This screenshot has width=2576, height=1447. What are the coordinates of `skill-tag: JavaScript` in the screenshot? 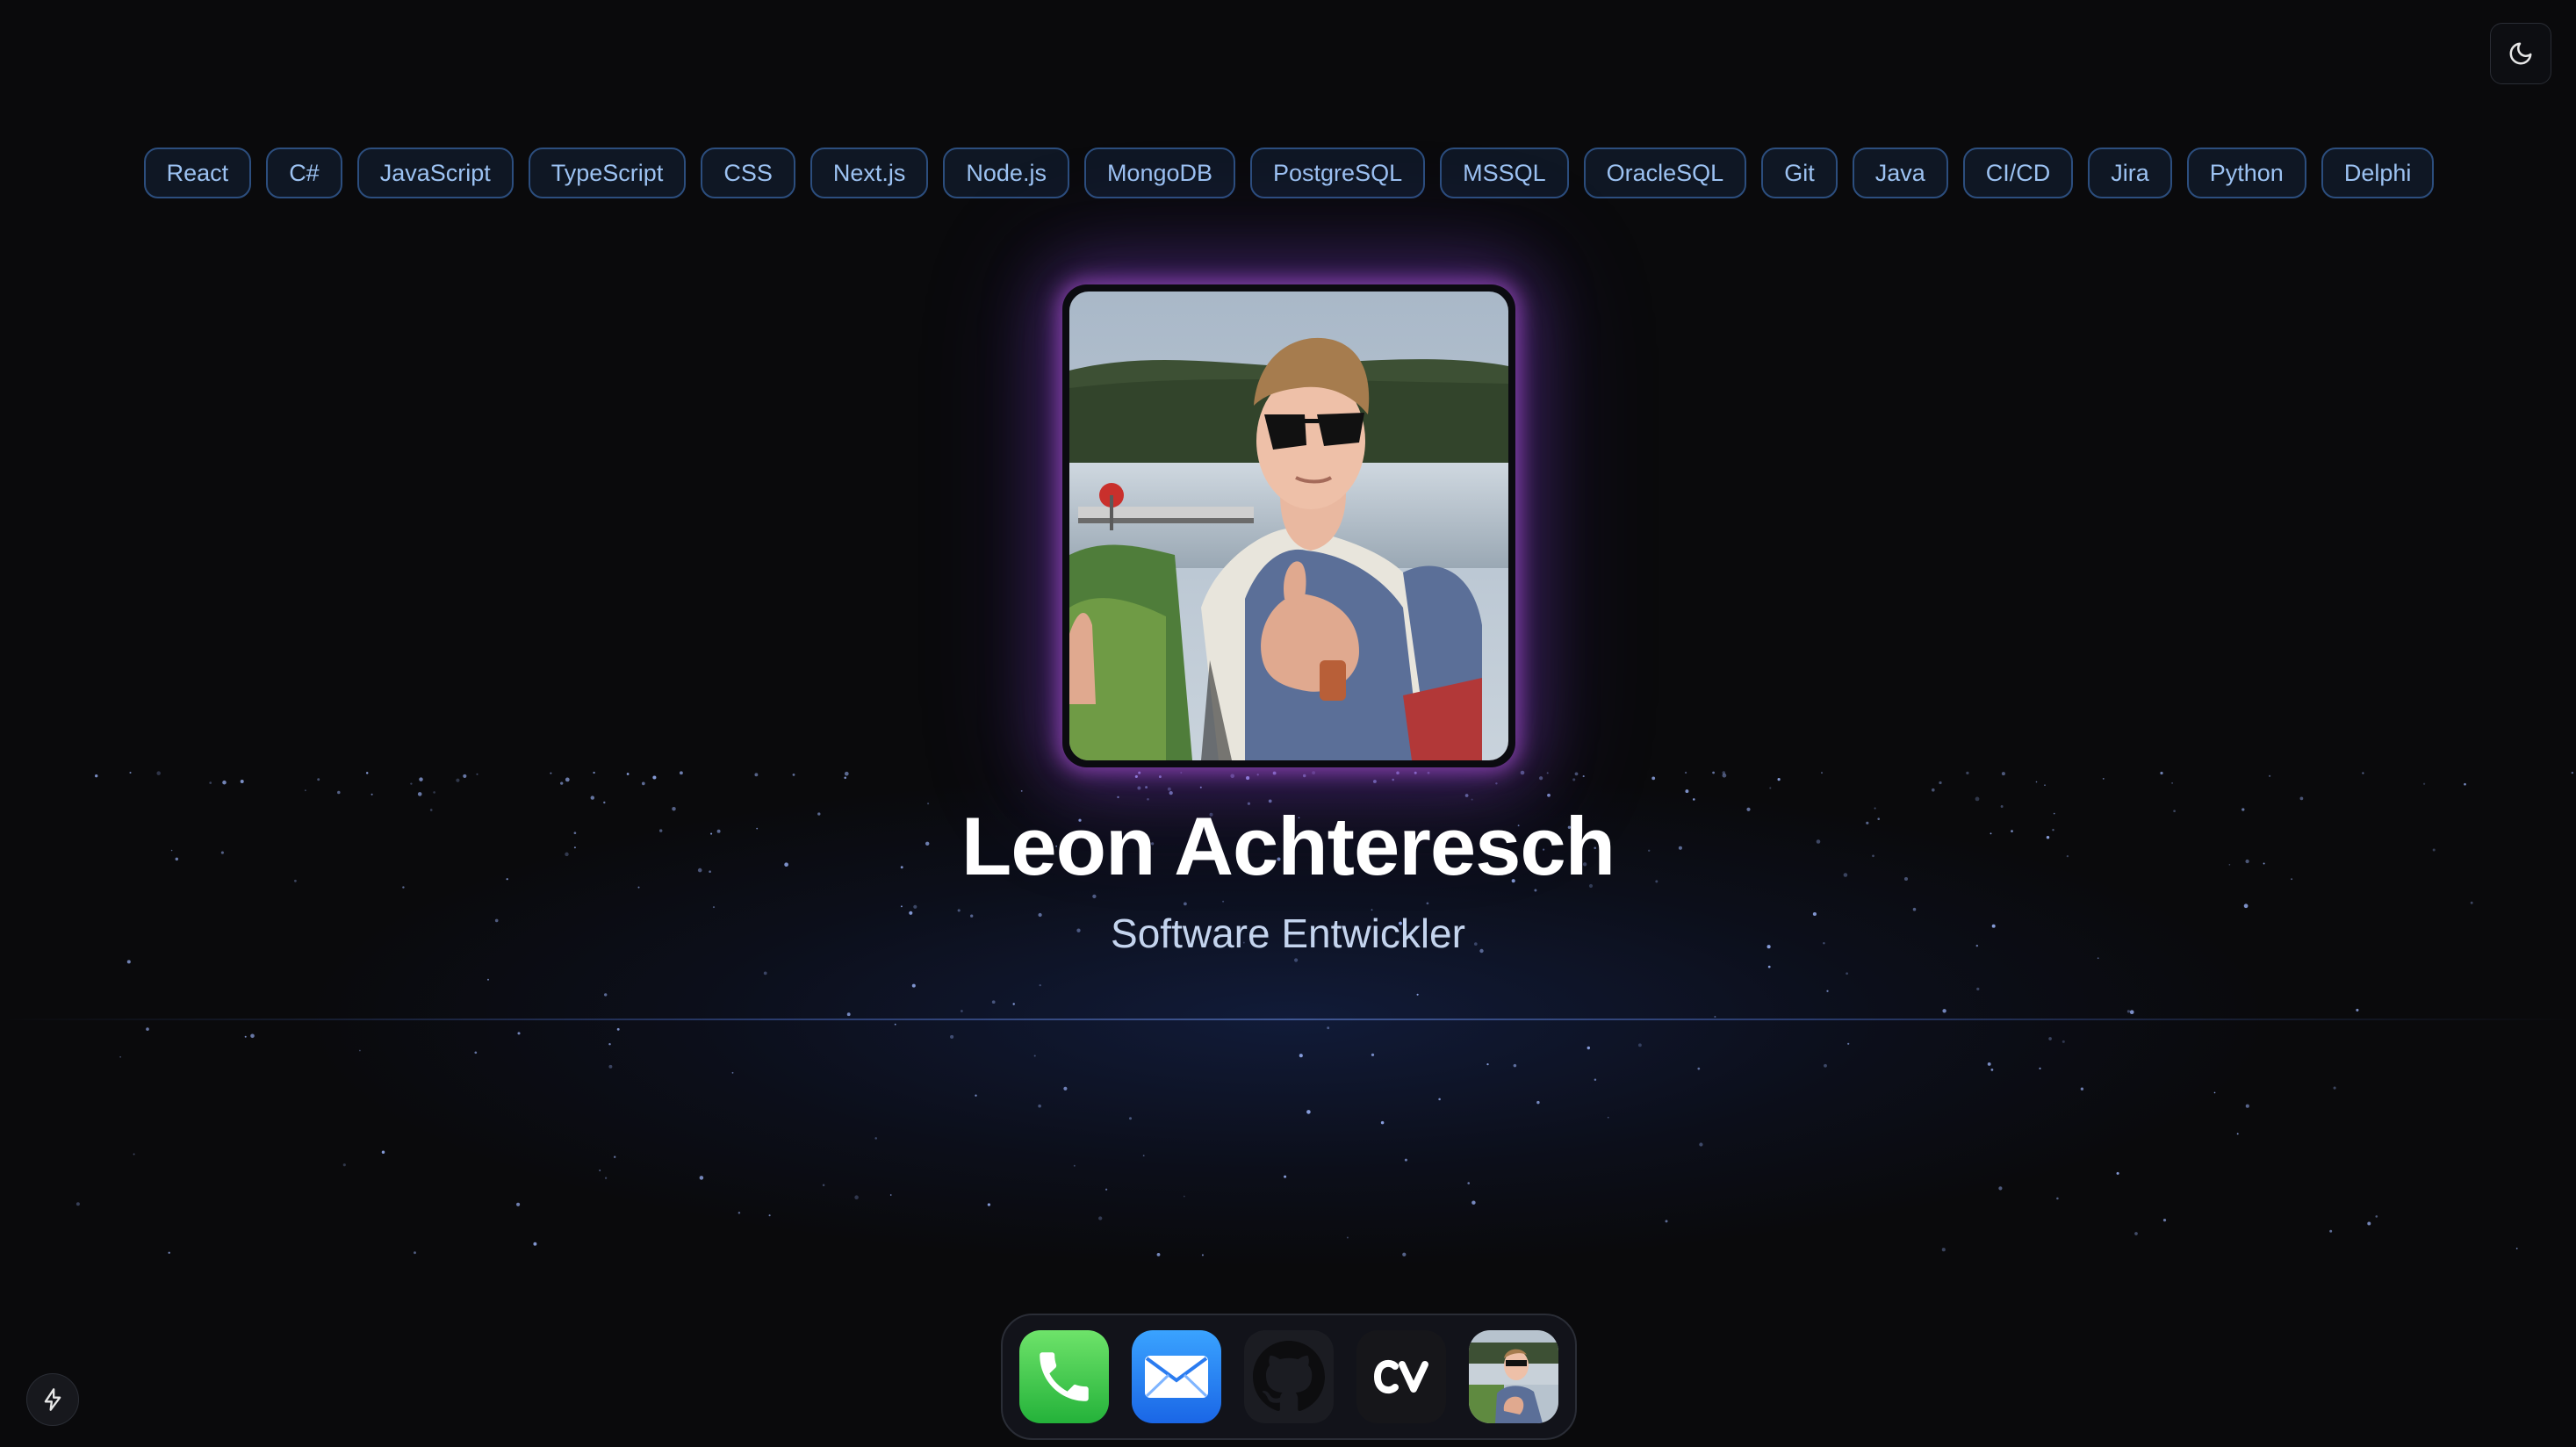 It's located at (435, 173).